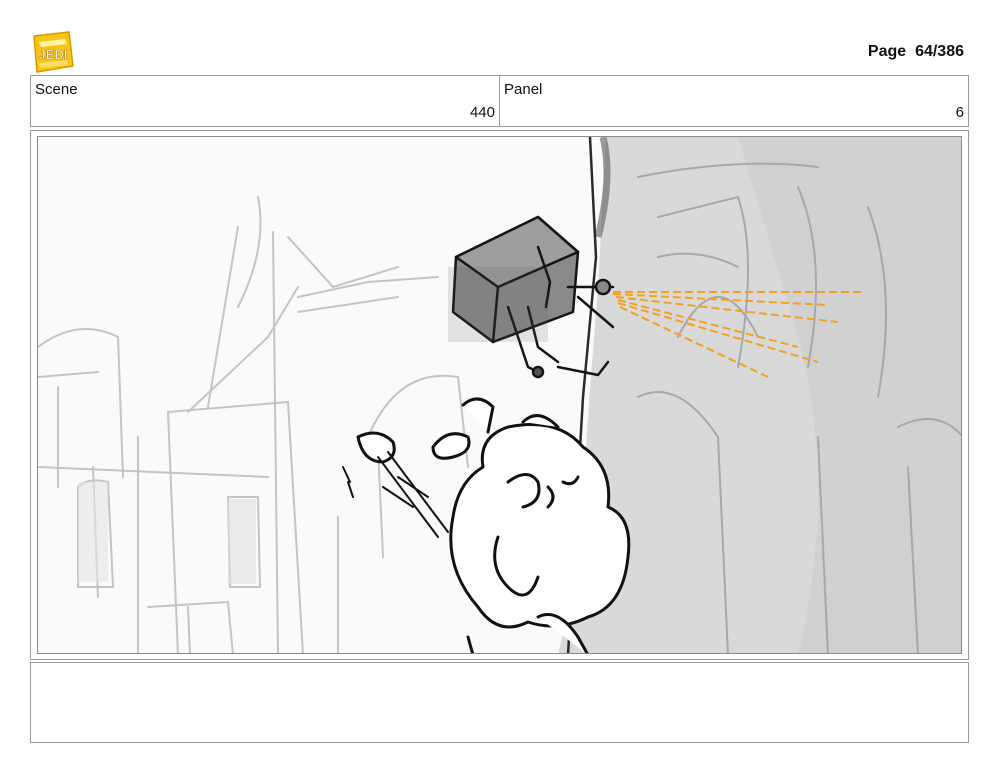  I want to click on logo-icon: JEDI, so click(53, 52).